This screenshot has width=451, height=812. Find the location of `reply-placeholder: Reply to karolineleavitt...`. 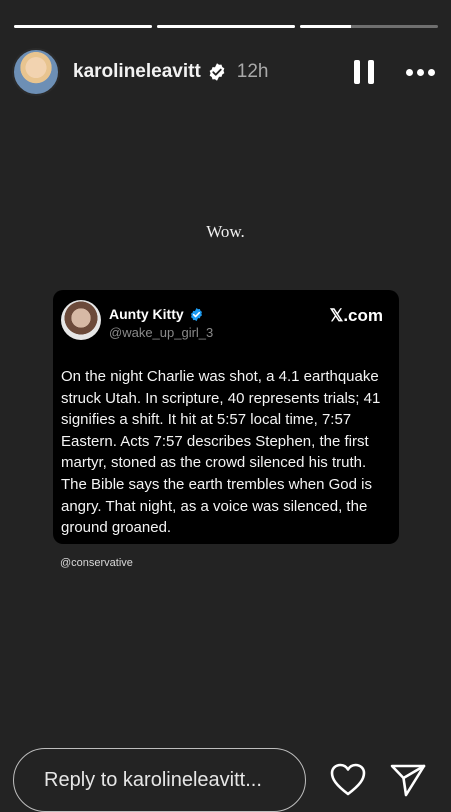

reply-placeholder: Reply to karolineleavitt... is located at coordinates (153, 779).